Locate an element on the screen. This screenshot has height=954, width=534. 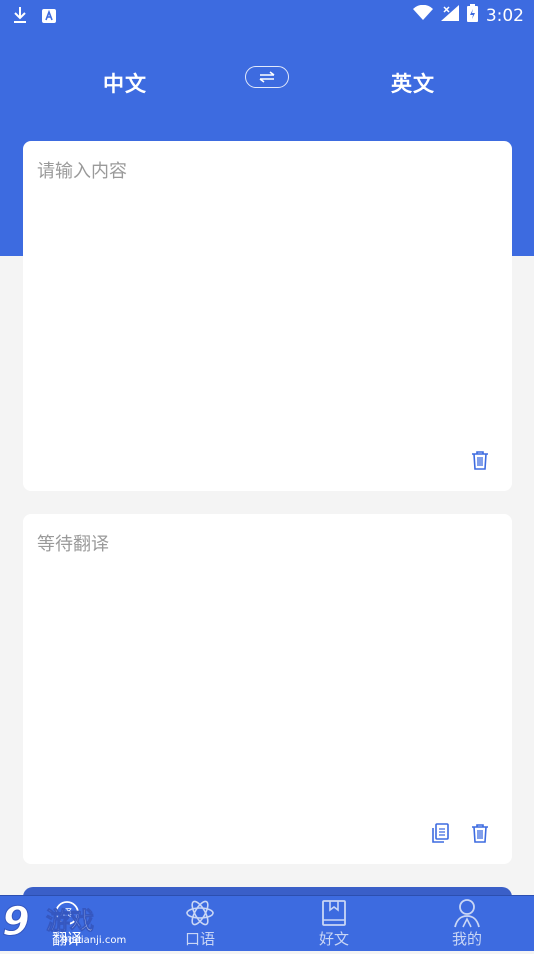
translate-icon: 译 is located at coordinates (67, 913).